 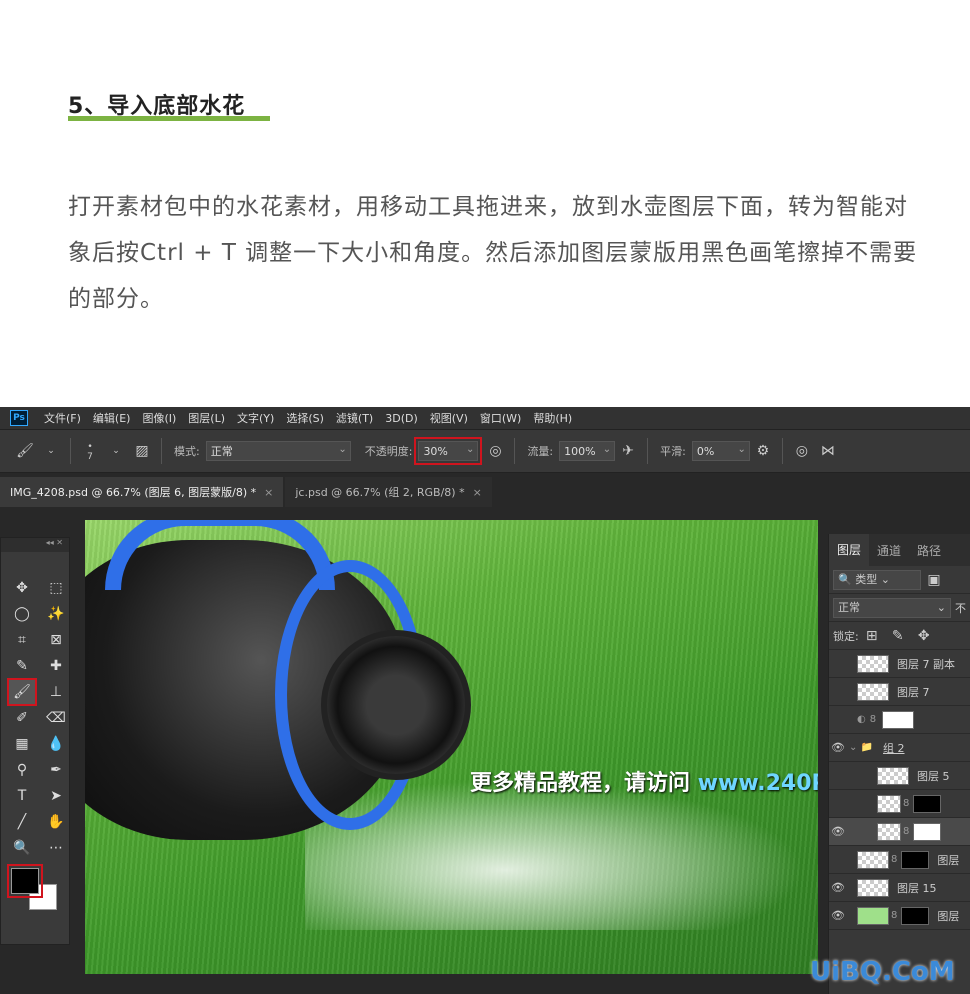 I want to click on menu-view: 视图(V), so click(x=449, y=418).